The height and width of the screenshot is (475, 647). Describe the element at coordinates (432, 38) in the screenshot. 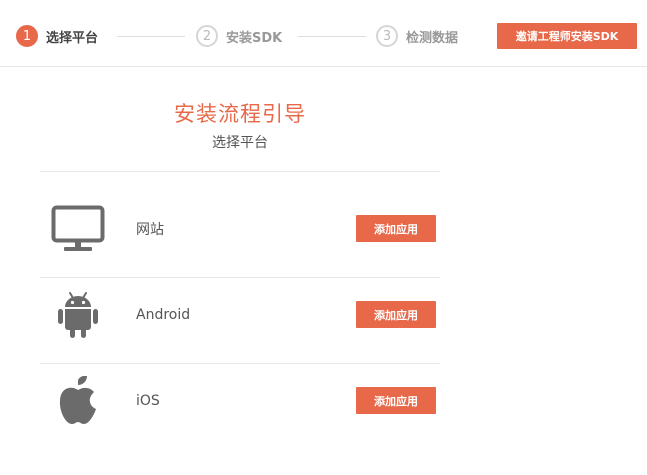

I see `step-label: 检测数据` at that location.